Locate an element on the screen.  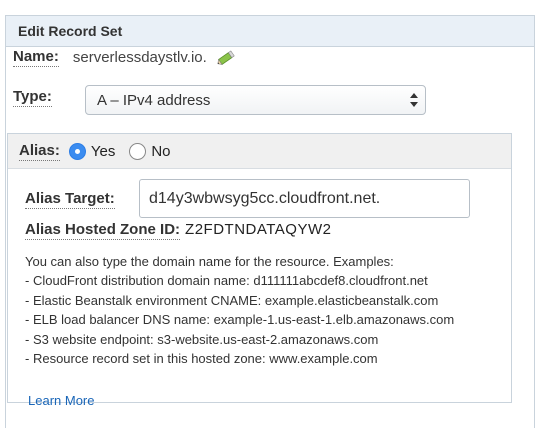
alias-header: Alias: Yes No is located at coordinates (259, 151).